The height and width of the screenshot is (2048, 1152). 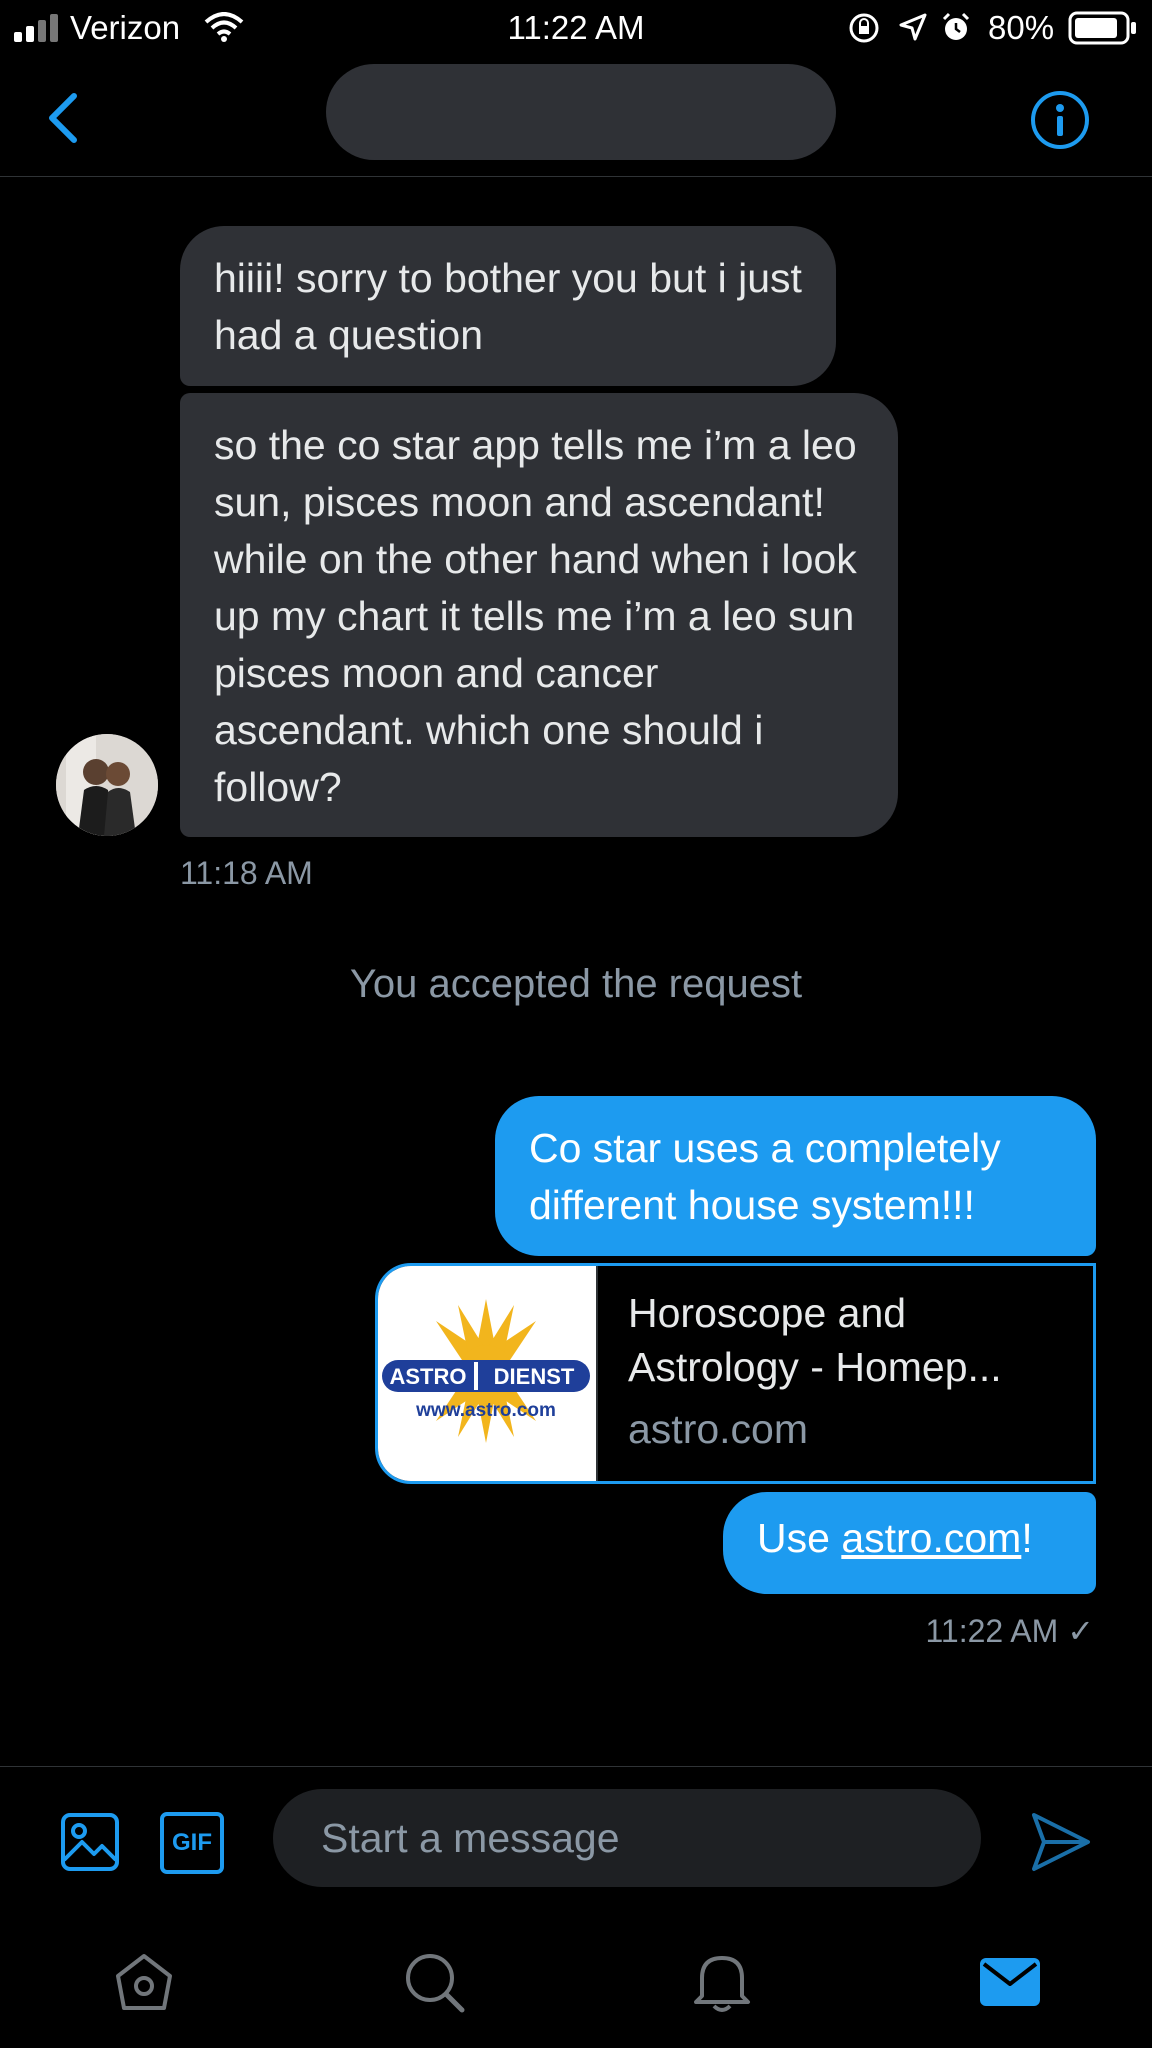 I want to click on search-icon, so click(x=434, y=1982).